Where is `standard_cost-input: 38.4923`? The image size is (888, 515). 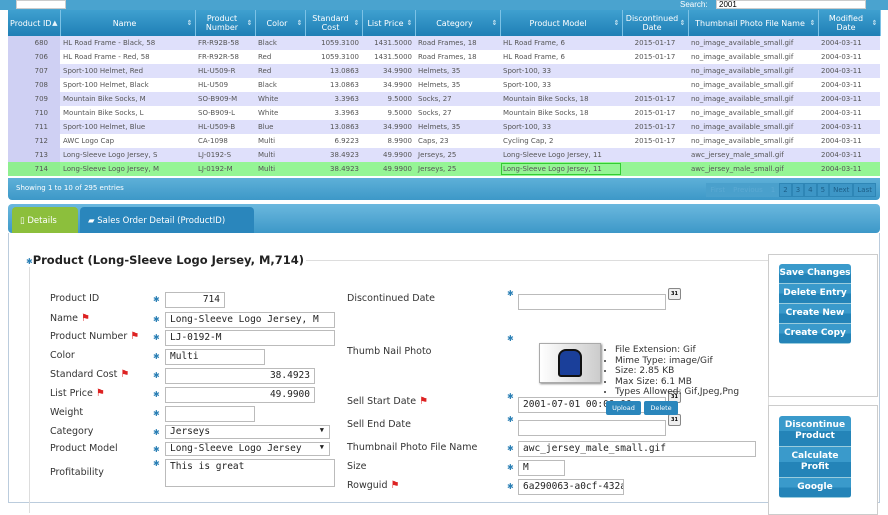
standard_cost-input: 38.4923 is located at coordinates (240, 376).